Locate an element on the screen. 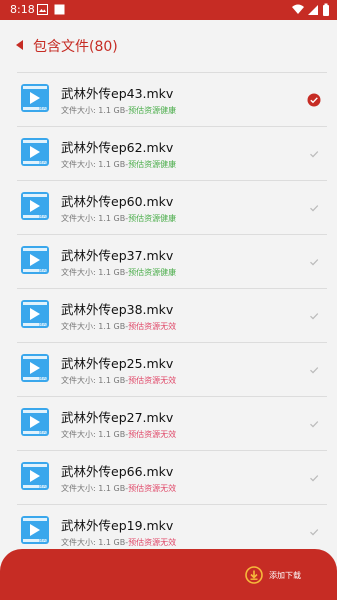  file-list-item: MP4 武林外传ep60.mkv 文件大小: 1.1 GB-预估资源健康 is located at coordinates (172, 207).